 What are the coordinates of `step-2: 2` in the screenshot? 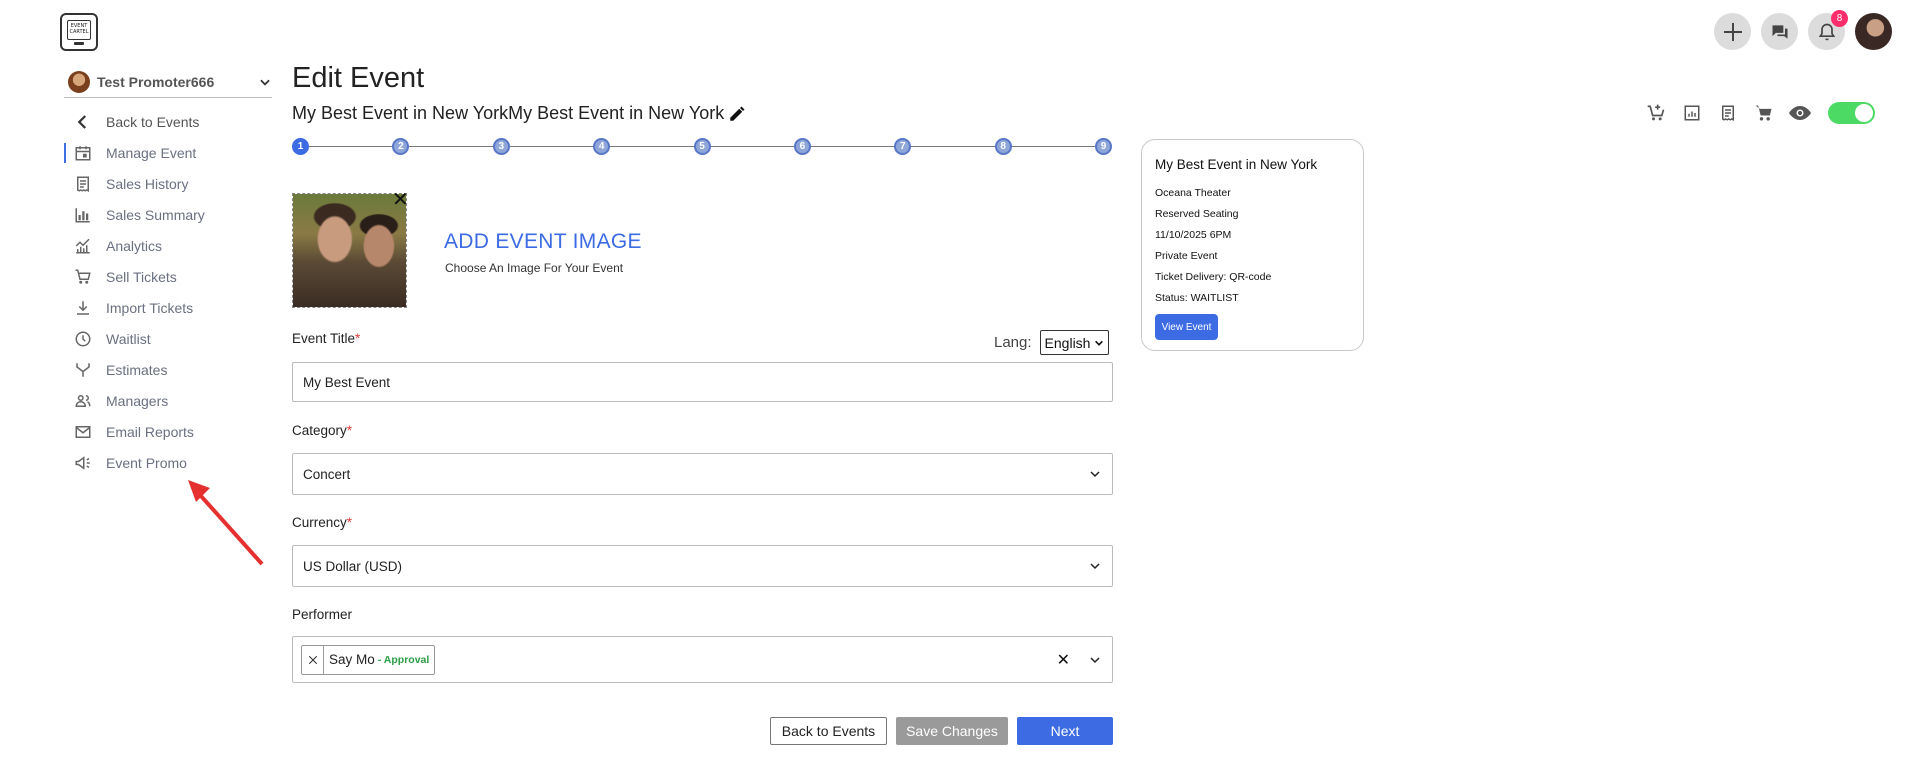 It's located at (401, 146).